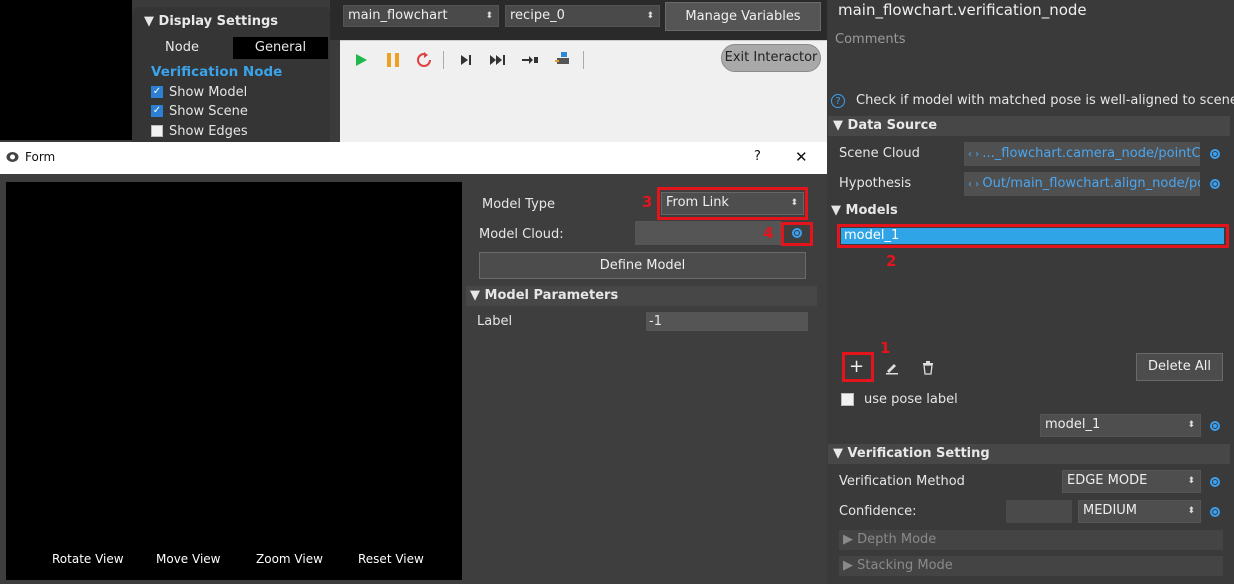  Describe the element at coordinates (583, 91) in the screenshot. I see `interactor-toolstrip: Exit Interactor` at that location.